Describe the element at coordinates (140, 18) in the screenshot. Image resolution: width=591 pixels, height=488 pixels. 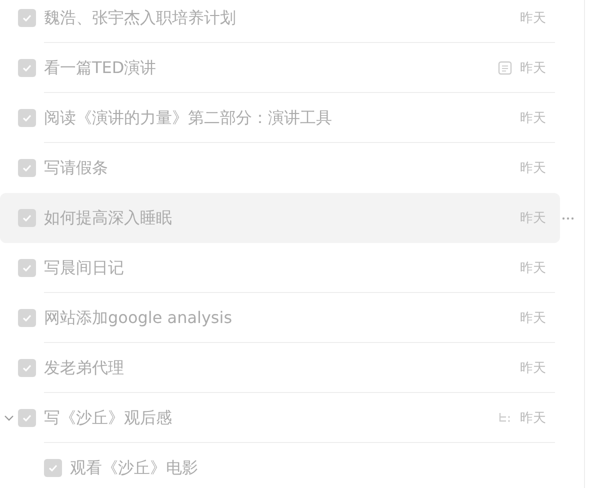
I see `task-title: 魏浩、张宇杰入职培养计划` at that location.